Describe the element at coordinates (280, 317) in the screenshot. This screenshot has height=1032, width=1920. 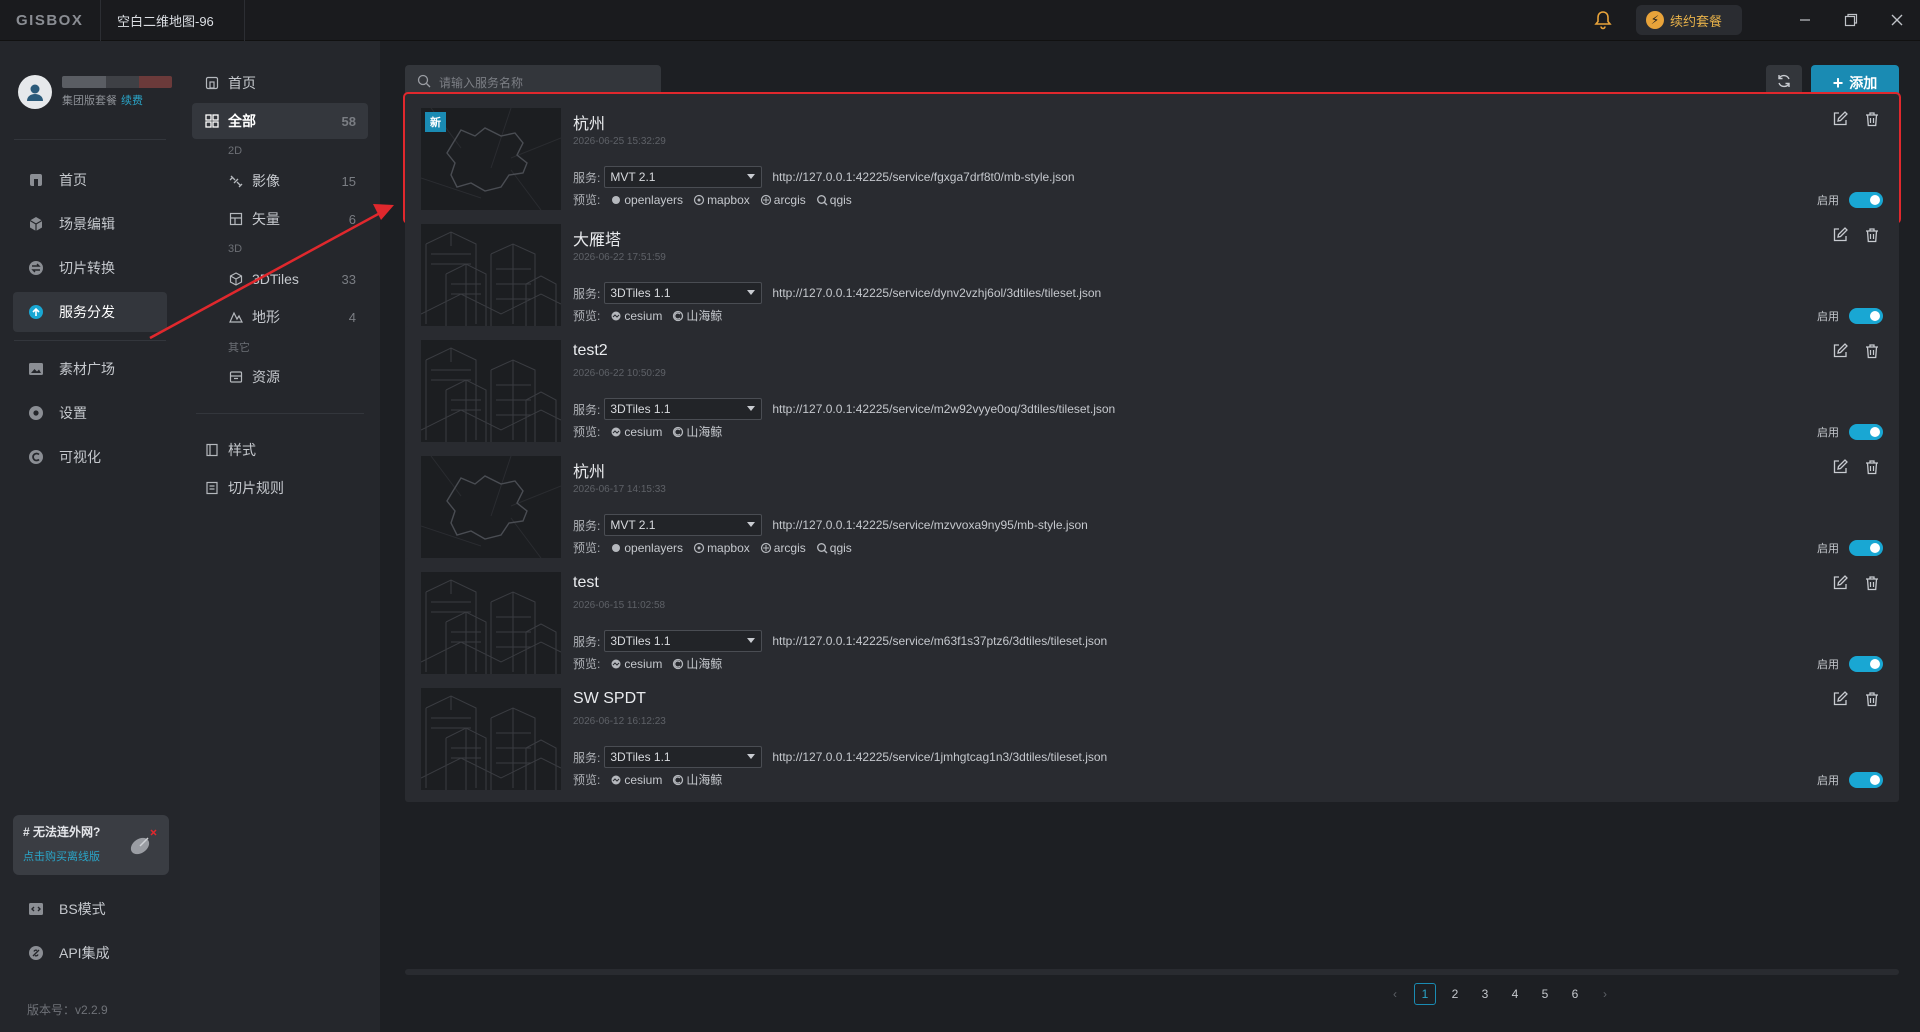
I see `category-terrain: 地形 4` at that location.